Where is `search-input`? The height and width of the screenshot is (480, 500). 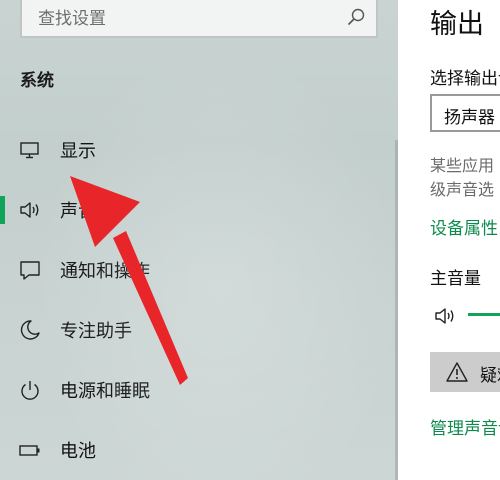
search-input is located at coordinates (188, 19).